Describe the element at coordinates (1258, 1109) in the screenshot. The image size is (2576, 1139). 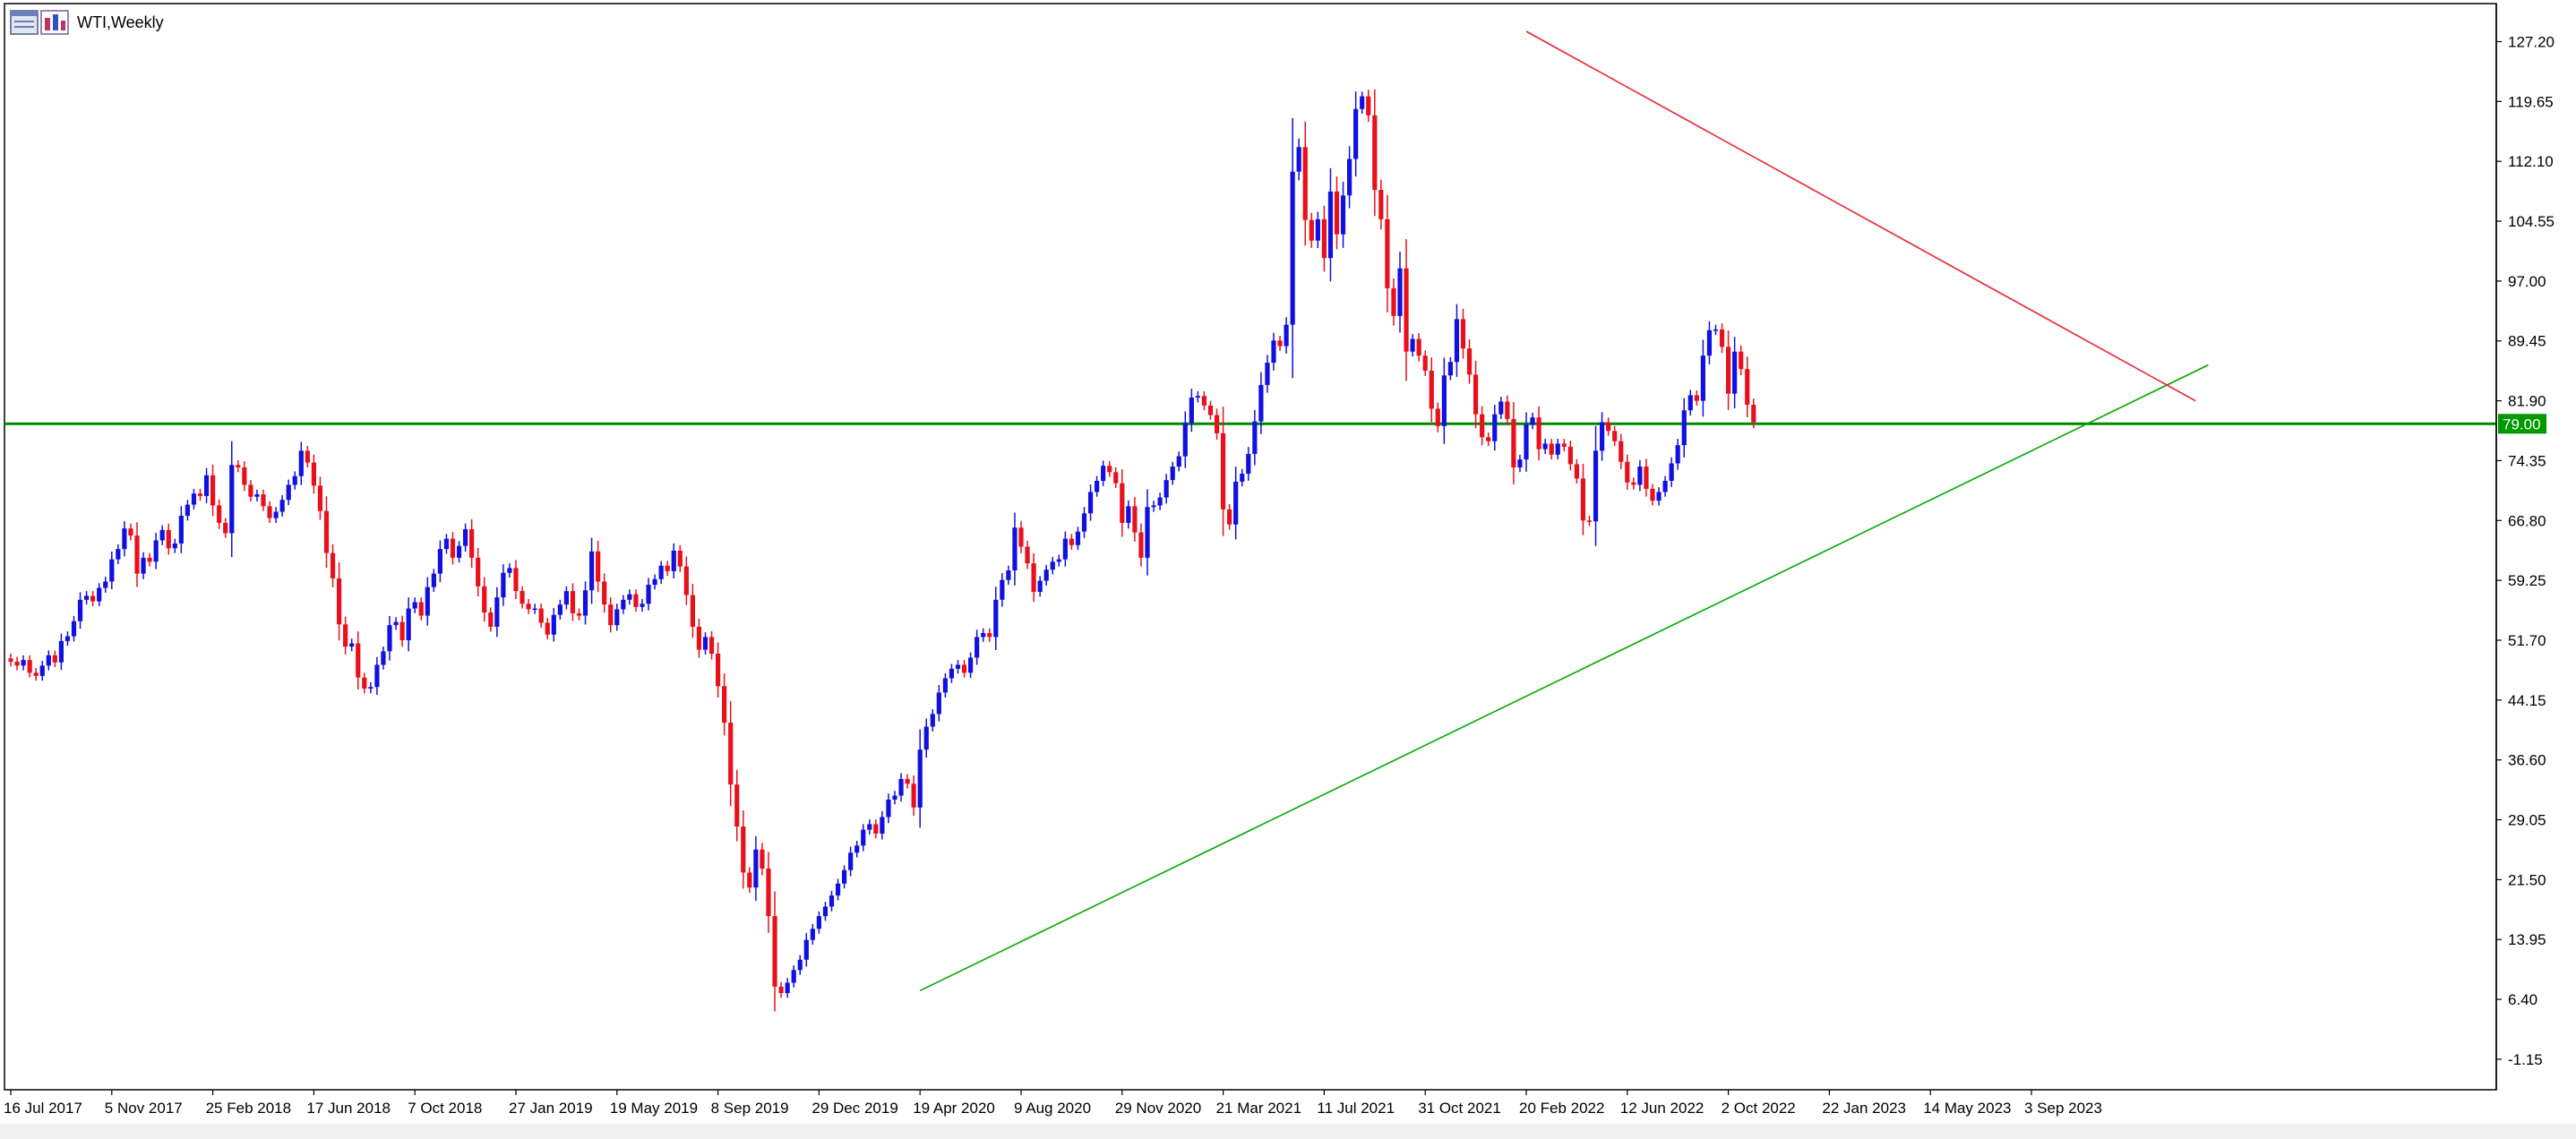
I see `time-tick-label: 21 Mar 2021` at that location.